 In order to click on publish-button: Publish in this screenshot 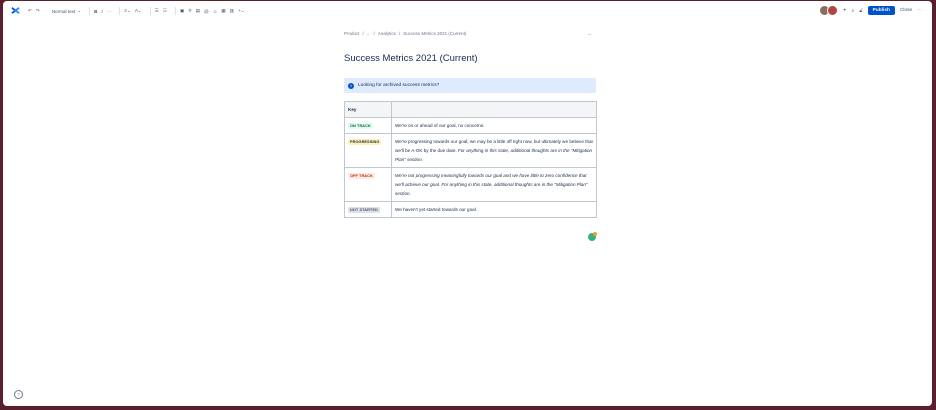, I will do `click(881, 10)`.